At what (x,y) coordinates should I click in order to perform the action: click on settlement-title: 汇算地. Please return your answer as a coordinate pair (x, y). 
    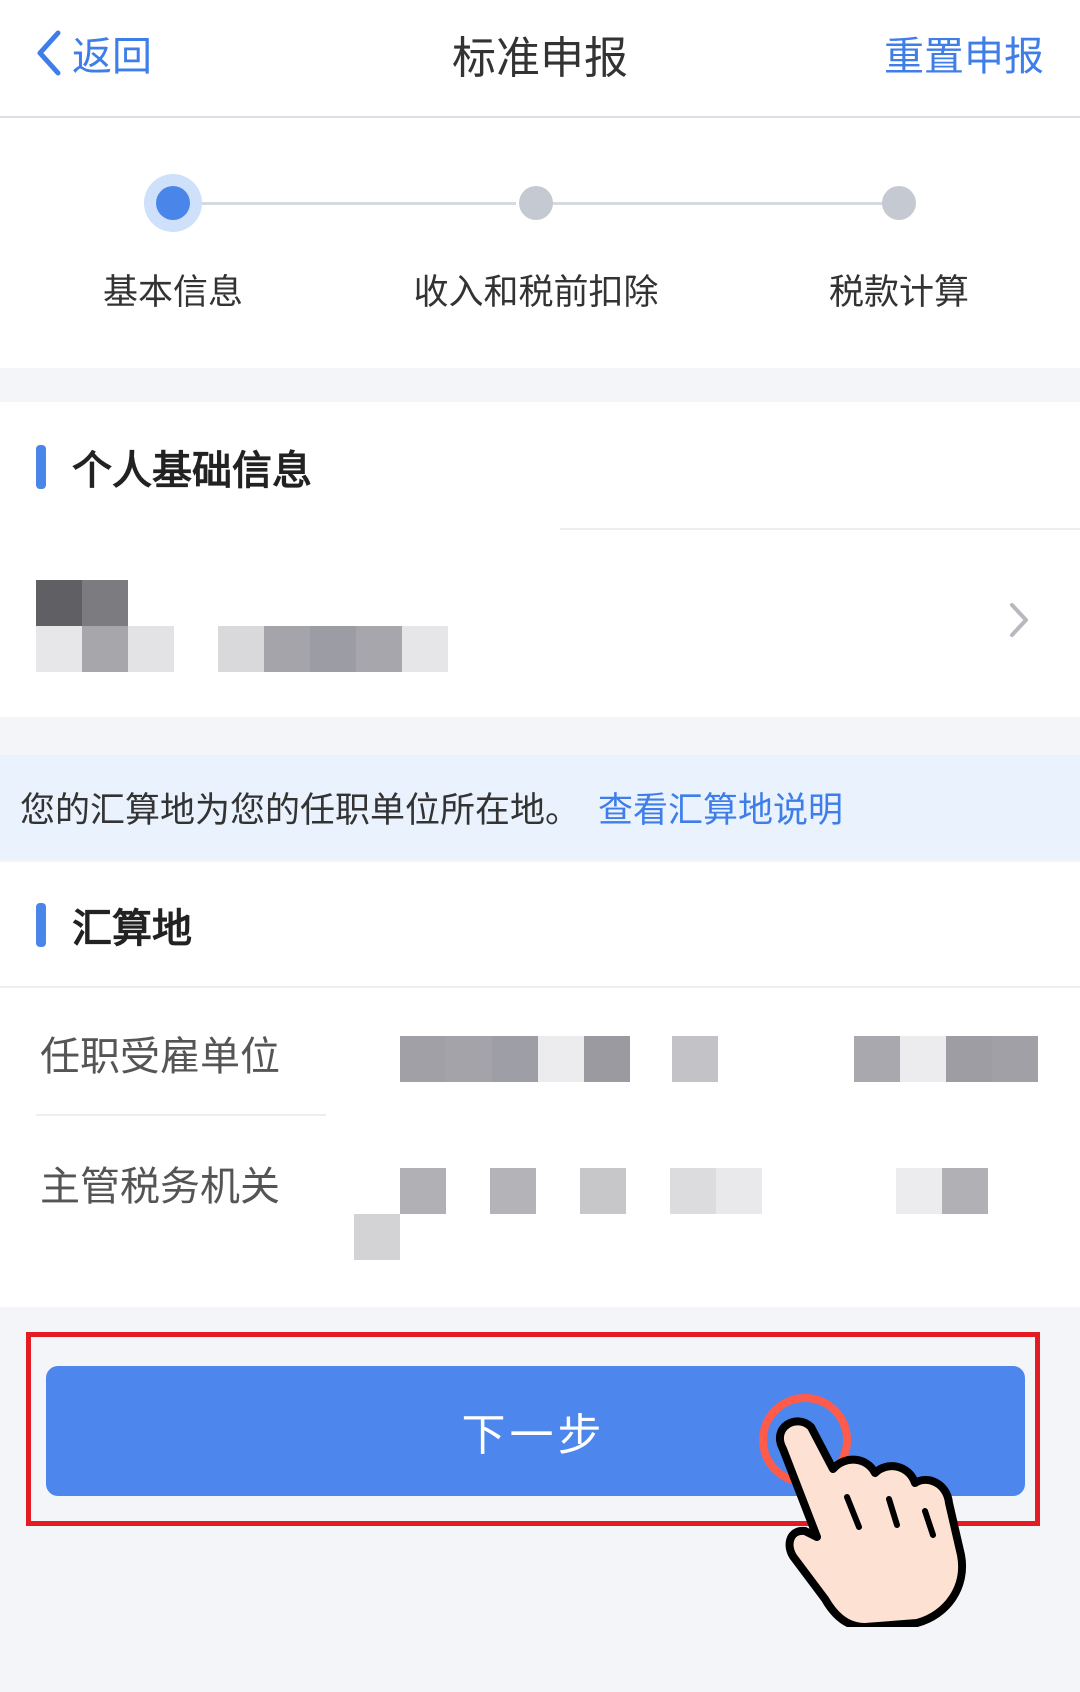
    Looking at the image, I should click on (132, 929).